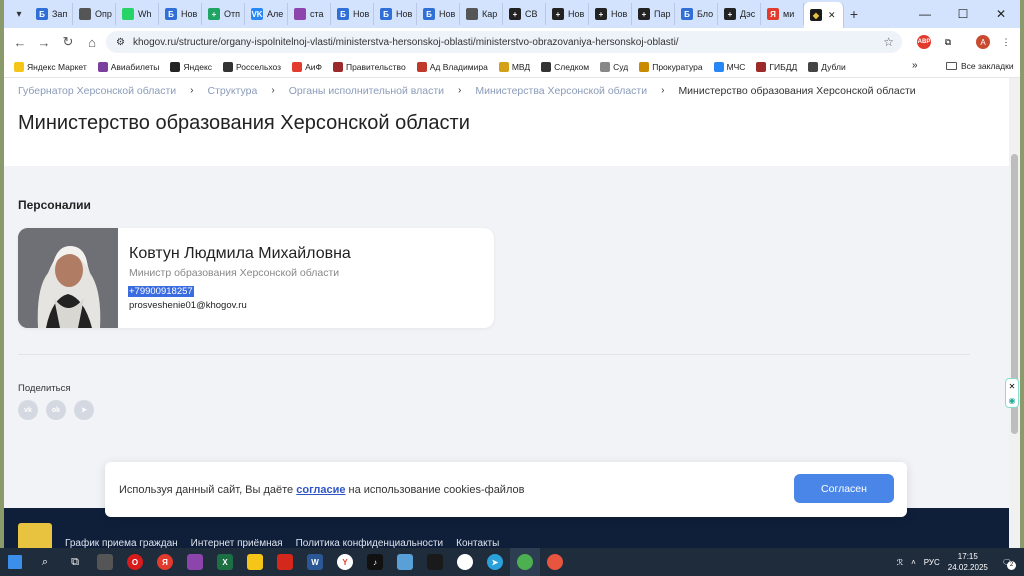 This screenshot has height=576, width=1024. I want to click on tab: VK Але, so click(266, 14).